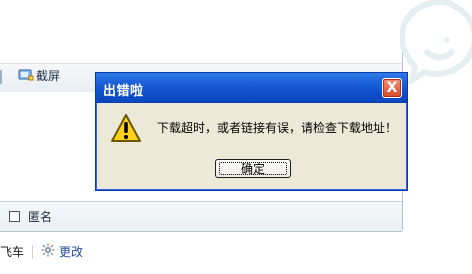 This screenshot has height=274, width=472. I want to click on dialog-title: 出错啦, so click(123, 91).